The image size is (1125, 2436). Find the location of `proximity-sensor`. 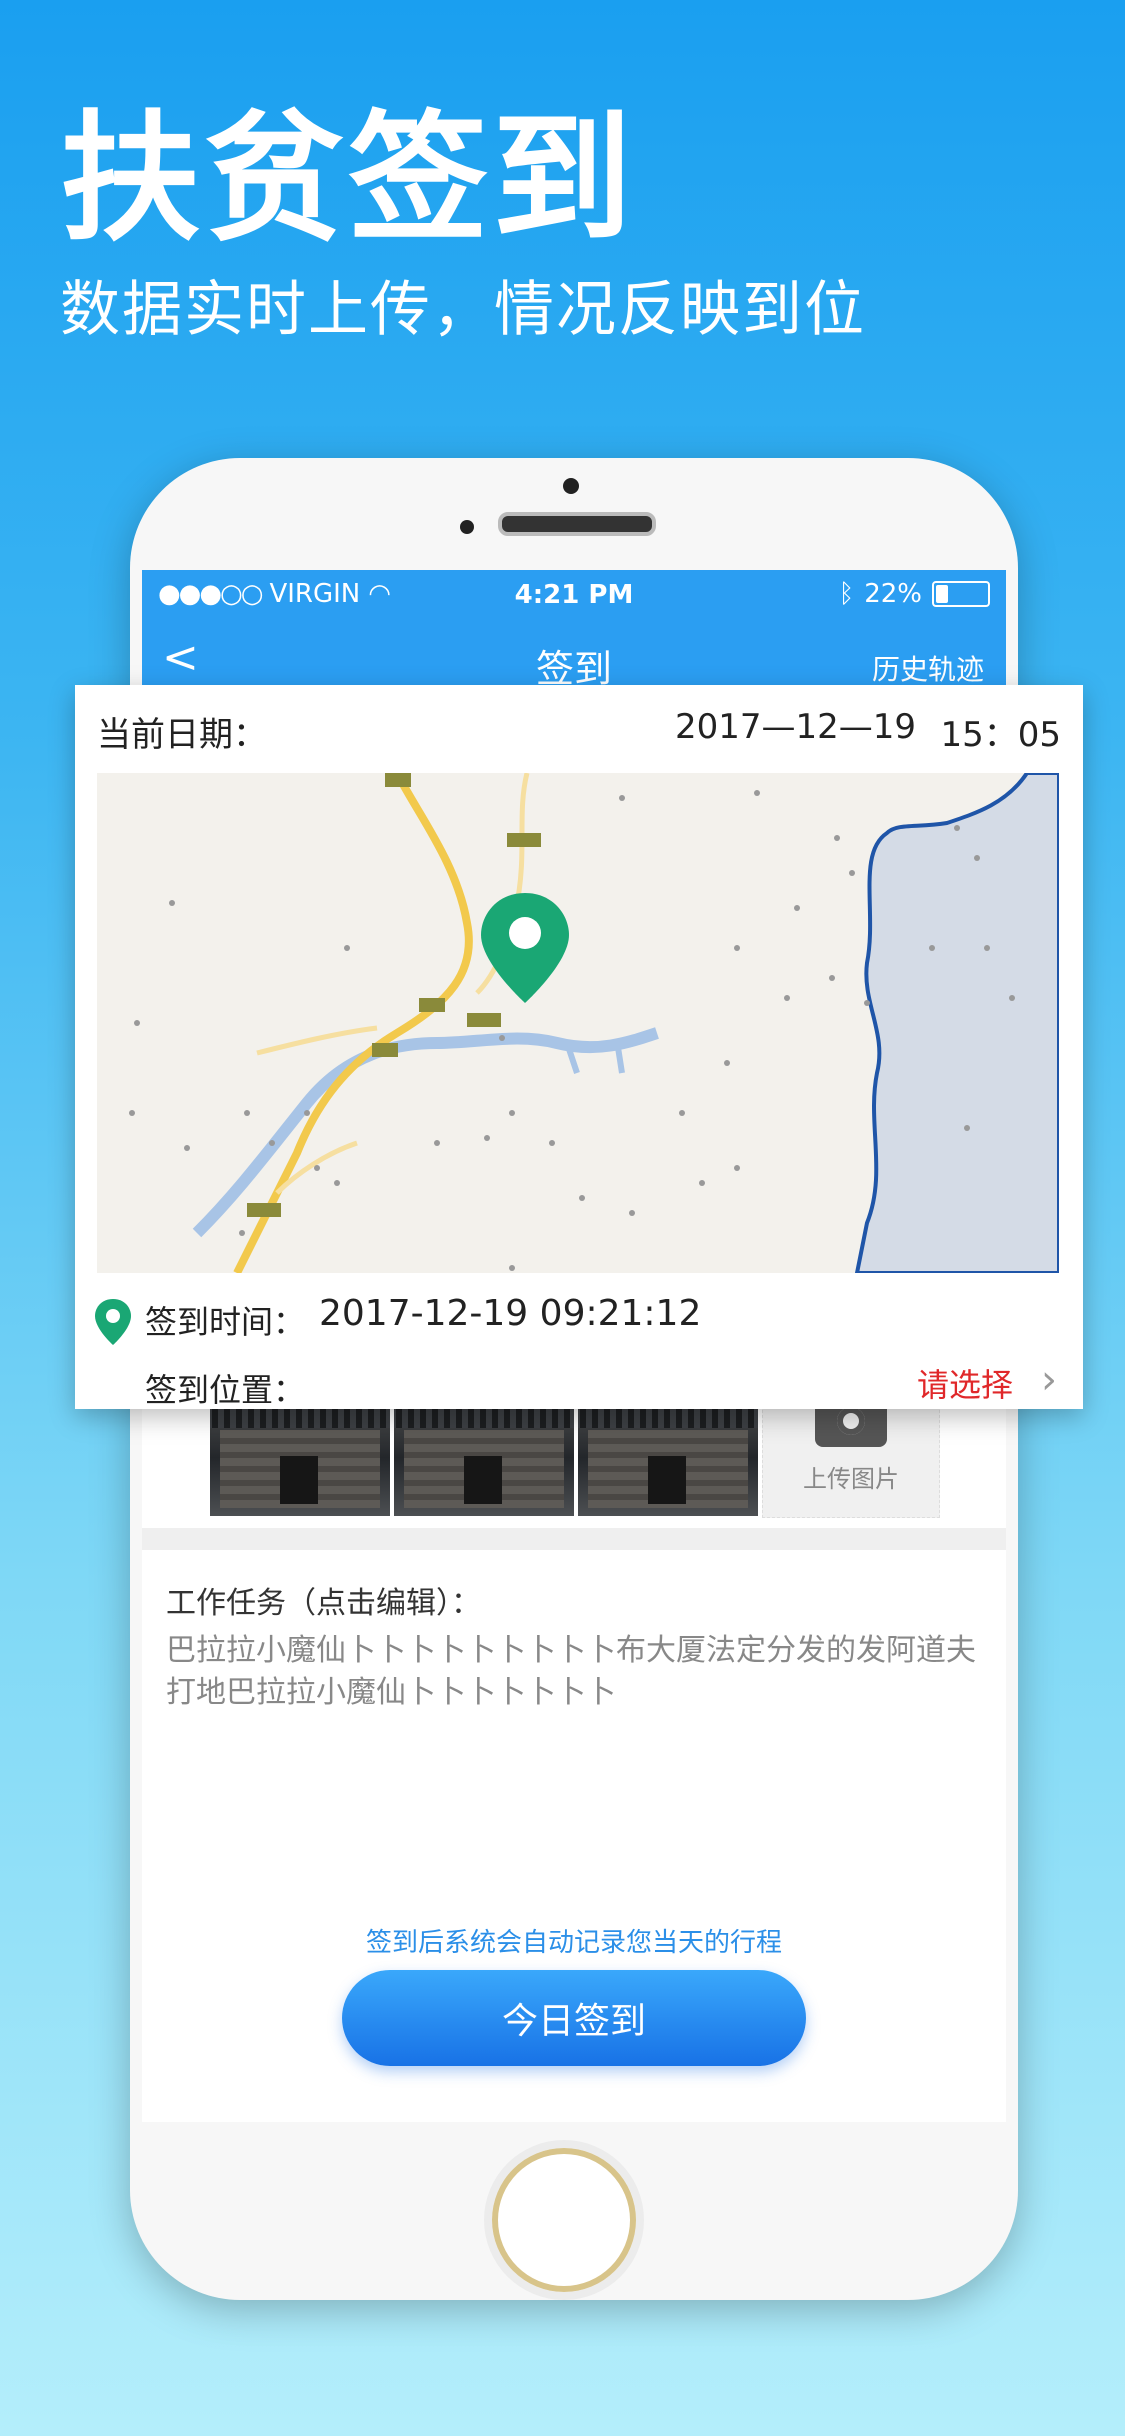

proximity-sensor is located at coordinates (467, 527).